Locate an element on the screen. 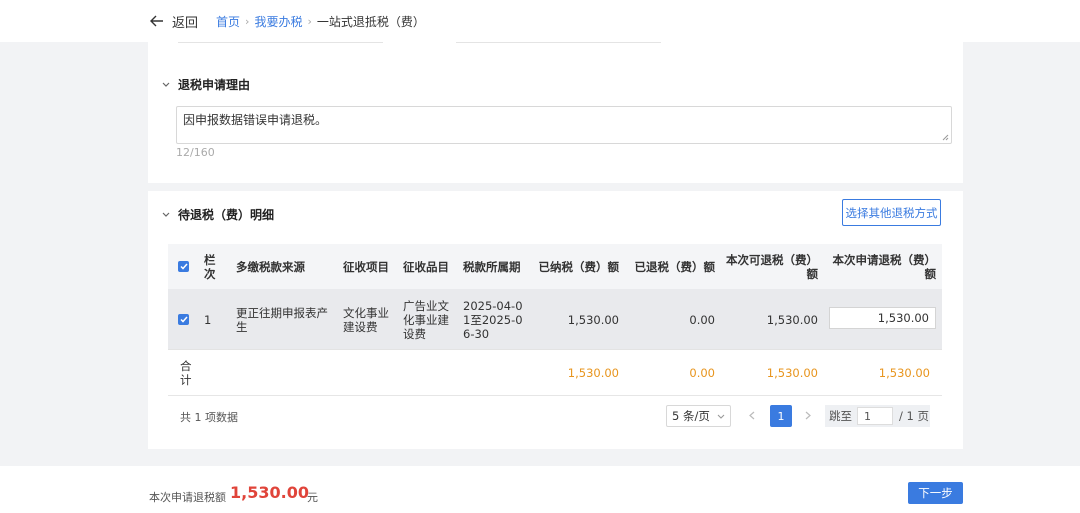 This screenshot has width=1080, height=513. arrow-left-icon is located at coordinates (156, 21).